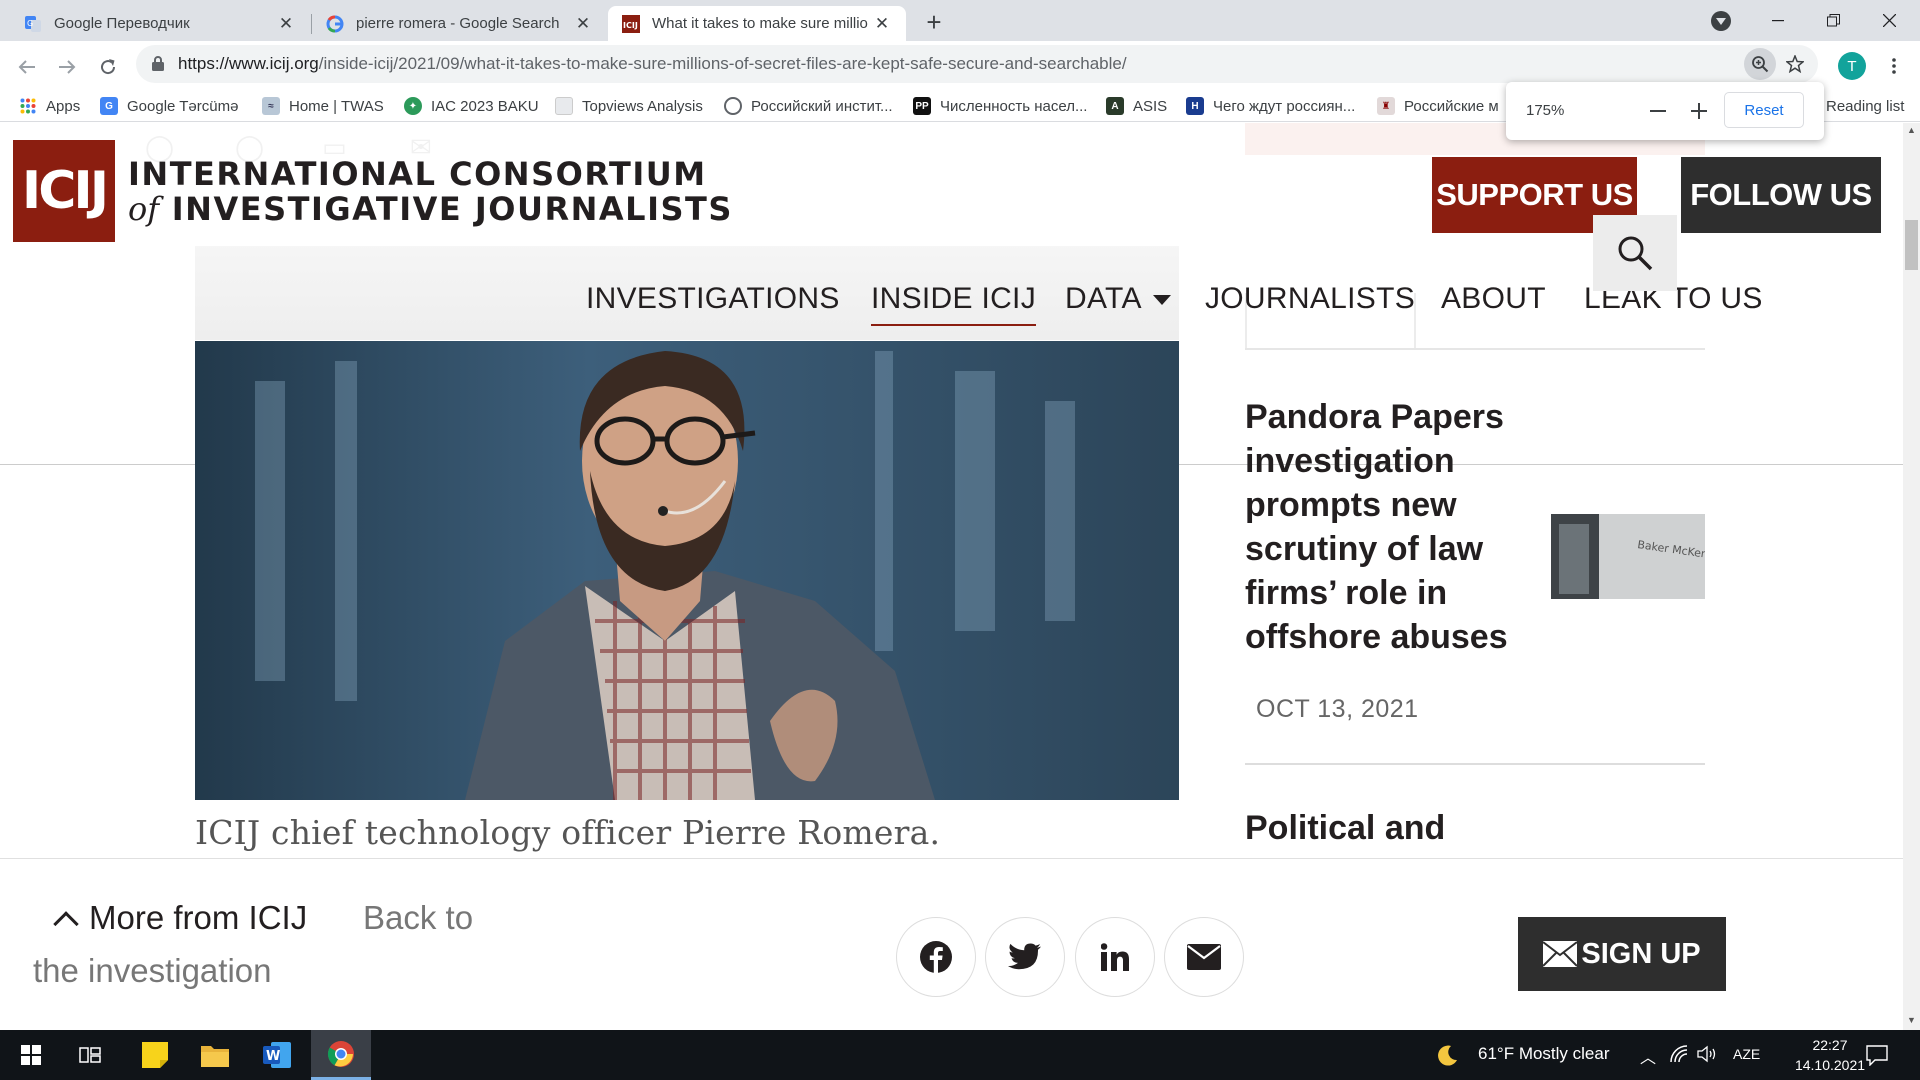  What do you see at coordinates (1448, 1057) in the screenshot?
I see `weather-moon-icon` at bounding box center [1448, 1057].